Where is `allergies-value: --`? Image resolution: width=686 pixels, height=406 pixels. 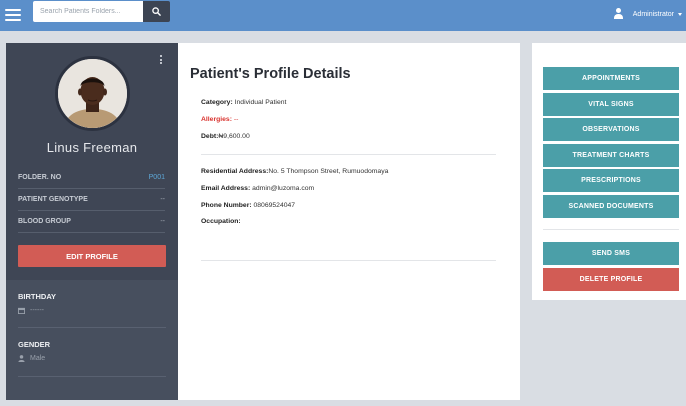
allergies-value: -- is located at coordinates (235, 119).